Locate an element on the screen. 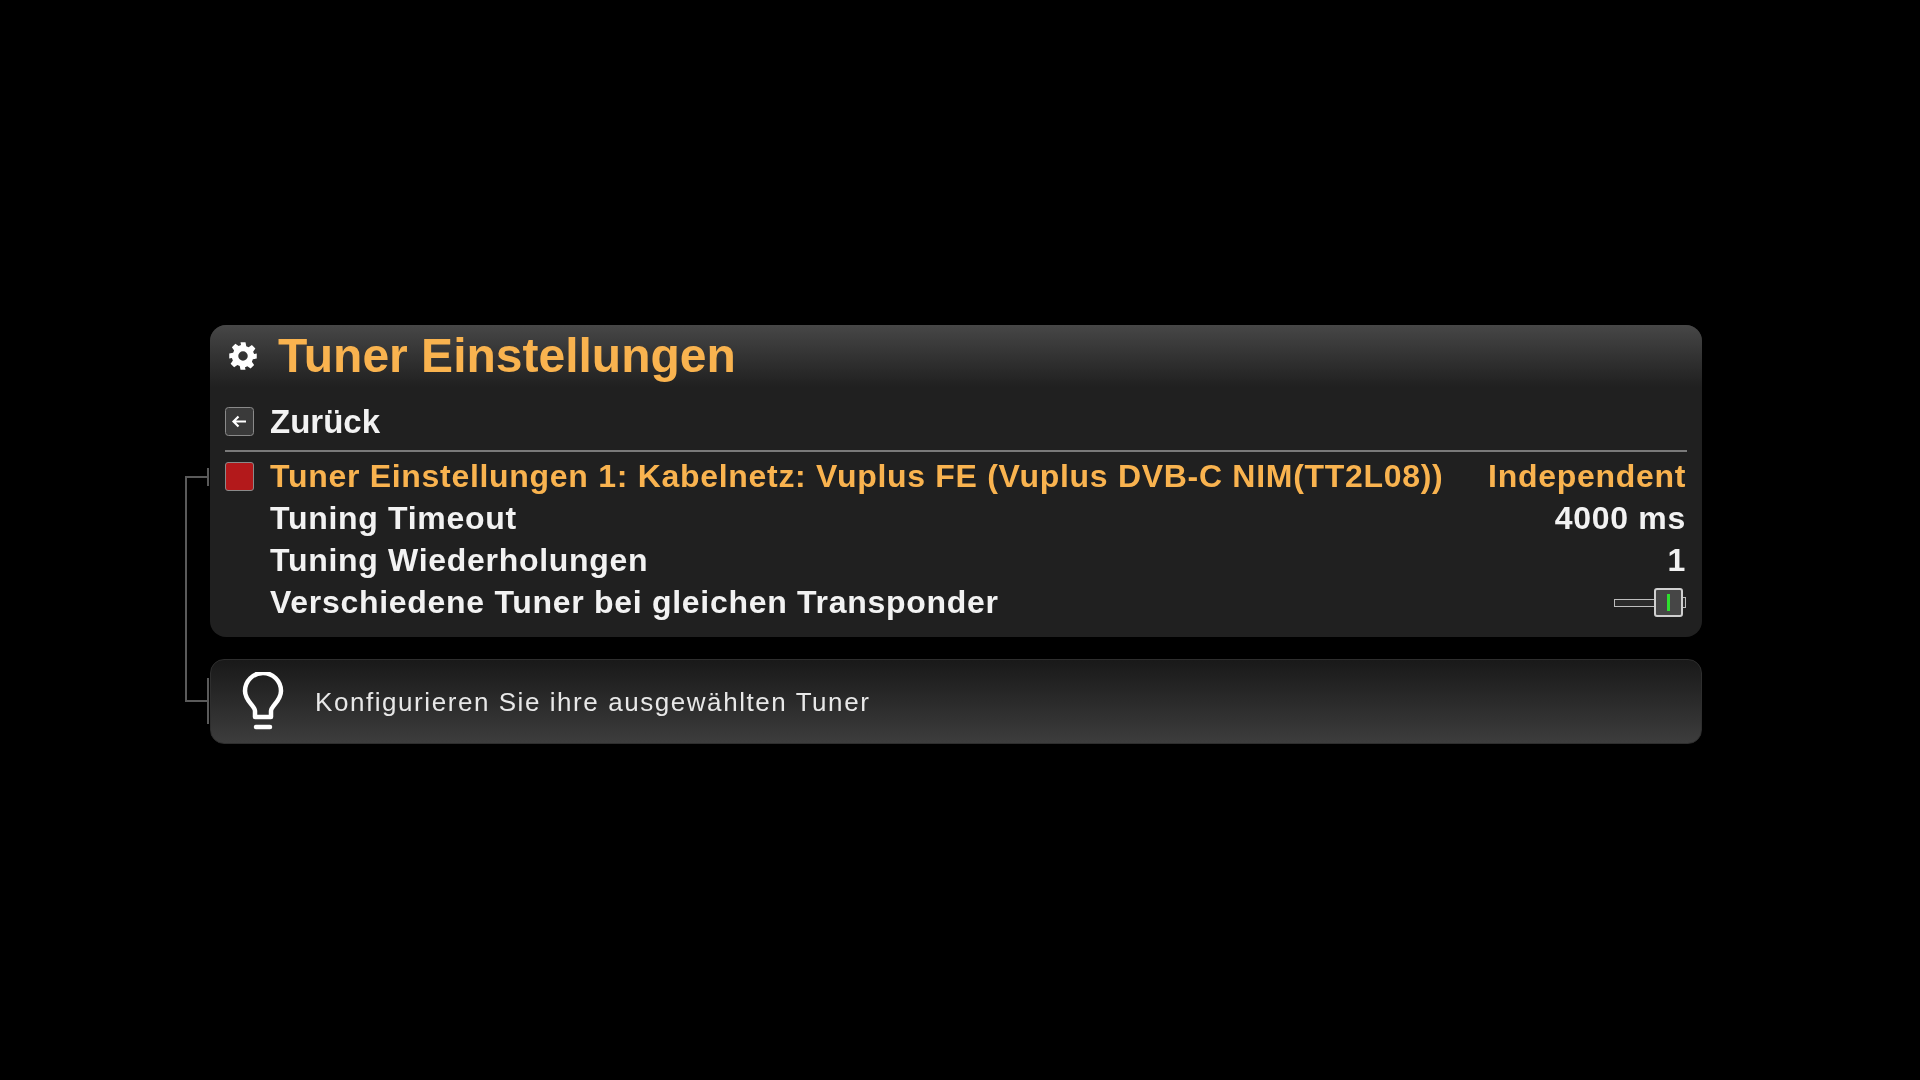  setting-label: Verschiedene Tuner bei gleichen Transponder is located at coordinates (634, 602).